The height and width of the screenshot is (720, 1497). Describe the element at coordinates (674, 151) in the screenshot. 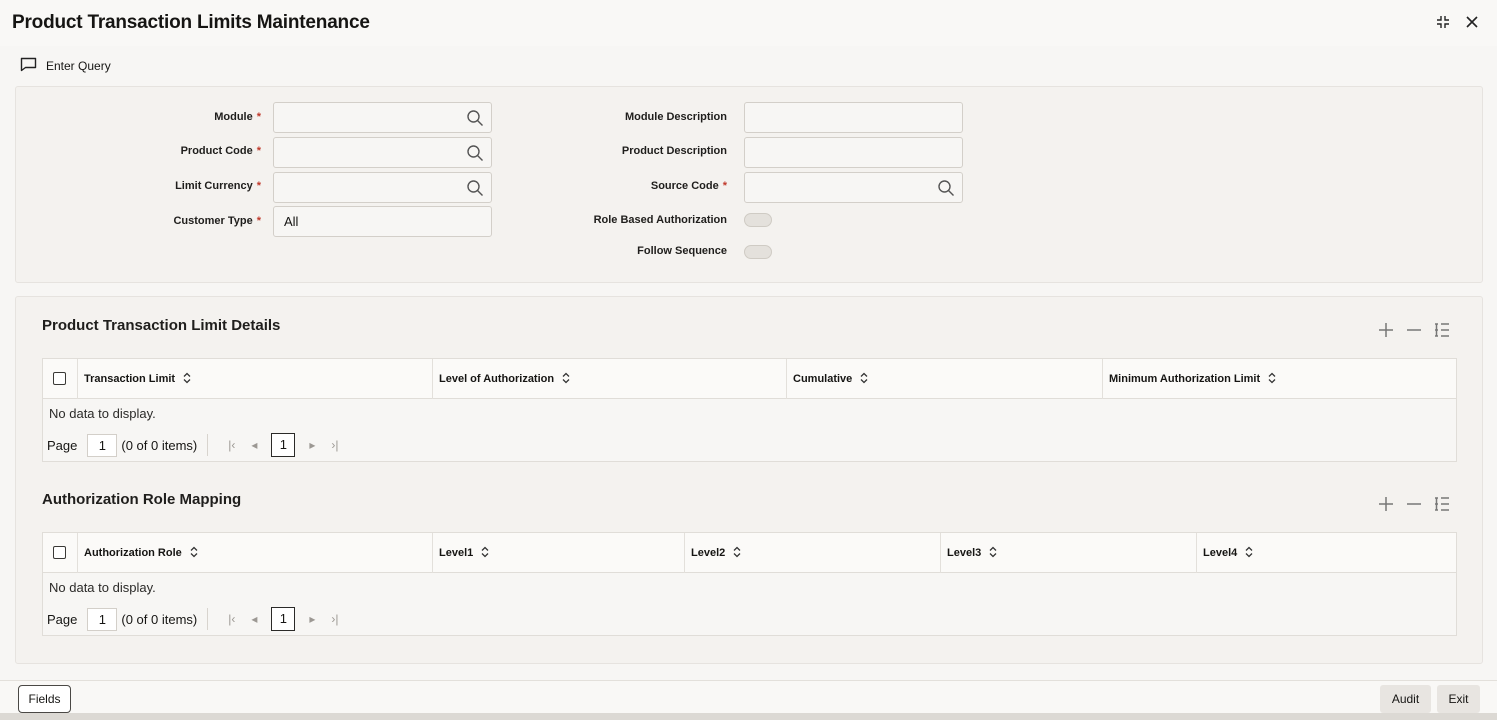

I see `product-description-label: Product Description` at that location.